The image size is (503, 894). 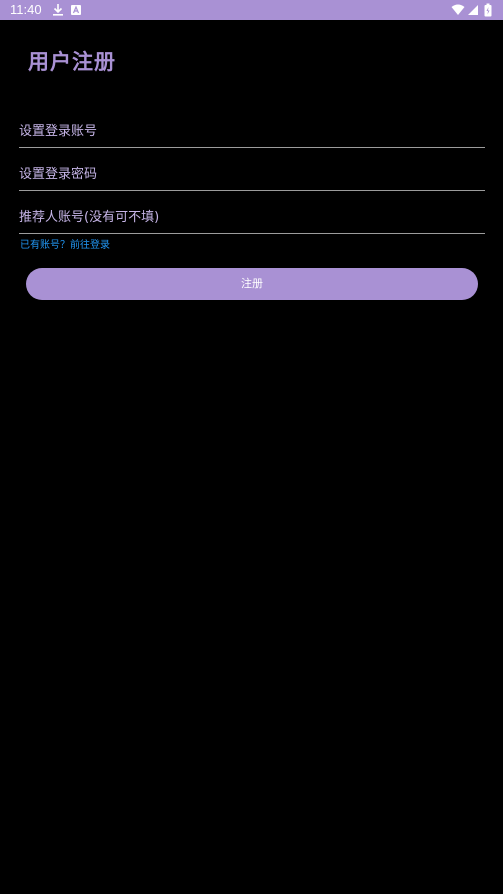 What do you see at coordinates (458, 10) in the screenshot?
I see `wifi-icon` at bounding box center [458, 10].